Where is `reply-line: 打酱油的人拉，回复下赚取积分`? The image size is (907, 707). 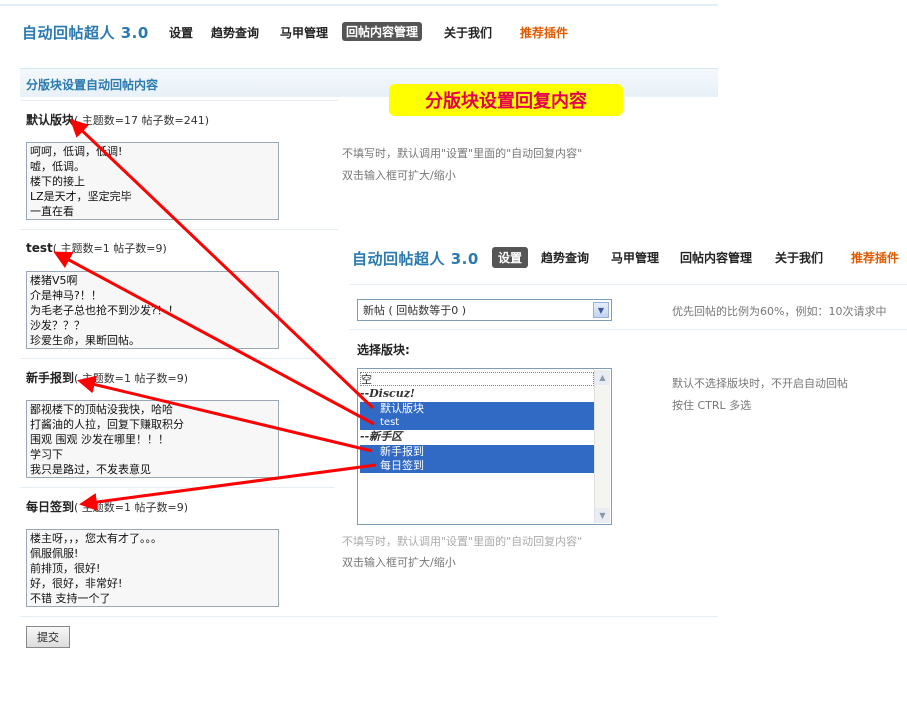
reply-line: 打酱油的人拉，回复下赚取积分 is located at coordinates (107, 424).